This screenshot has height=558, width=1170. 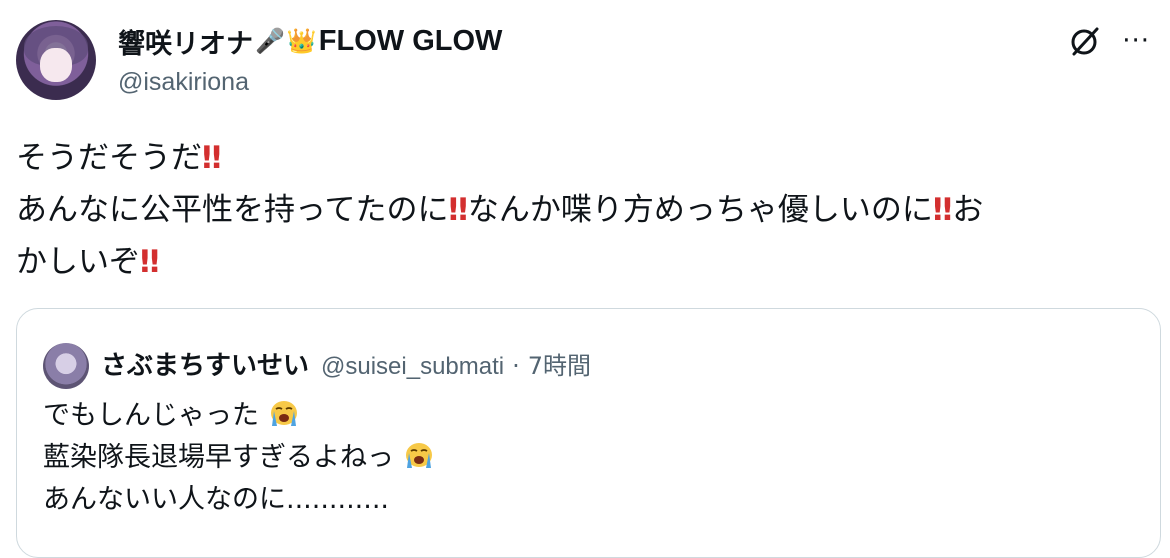 What do you see at coordinates (56, 65) in the screenshot?
I see `avatar-face` at bounding box center [56, 65].